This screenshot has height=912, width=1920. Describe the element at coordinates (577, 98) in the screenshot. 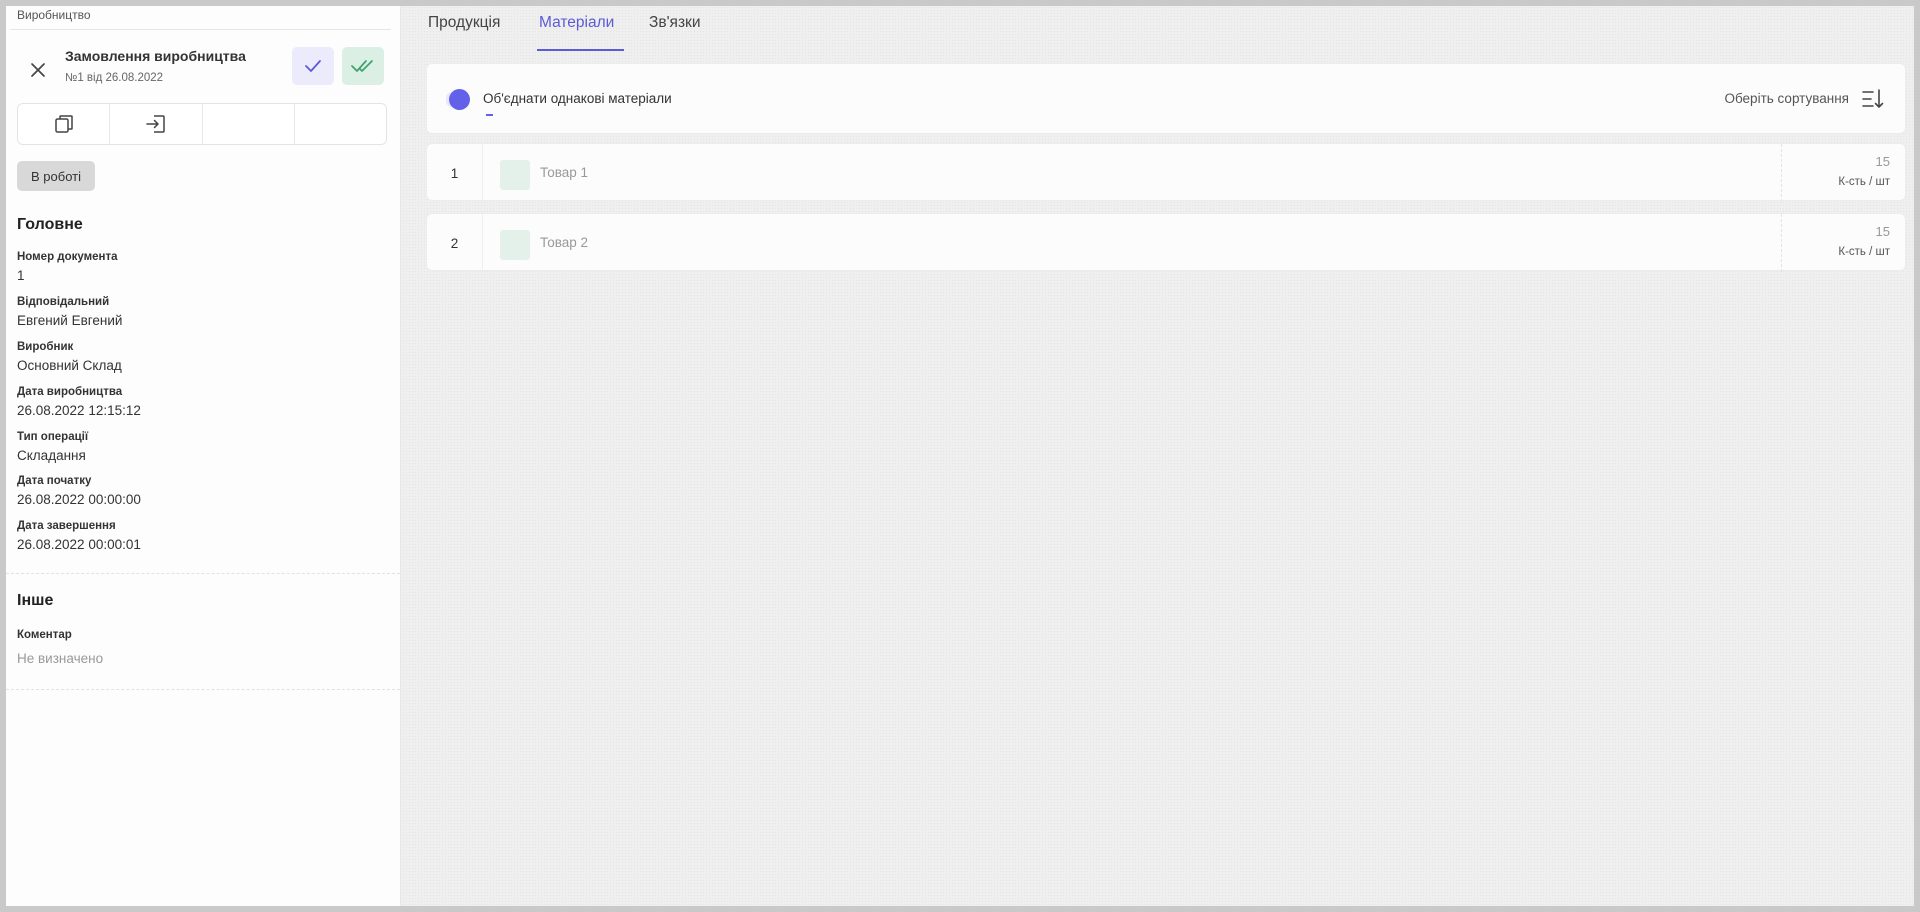

I see `merge-materials-label: Об'єднати однакові матеріали` at that location.